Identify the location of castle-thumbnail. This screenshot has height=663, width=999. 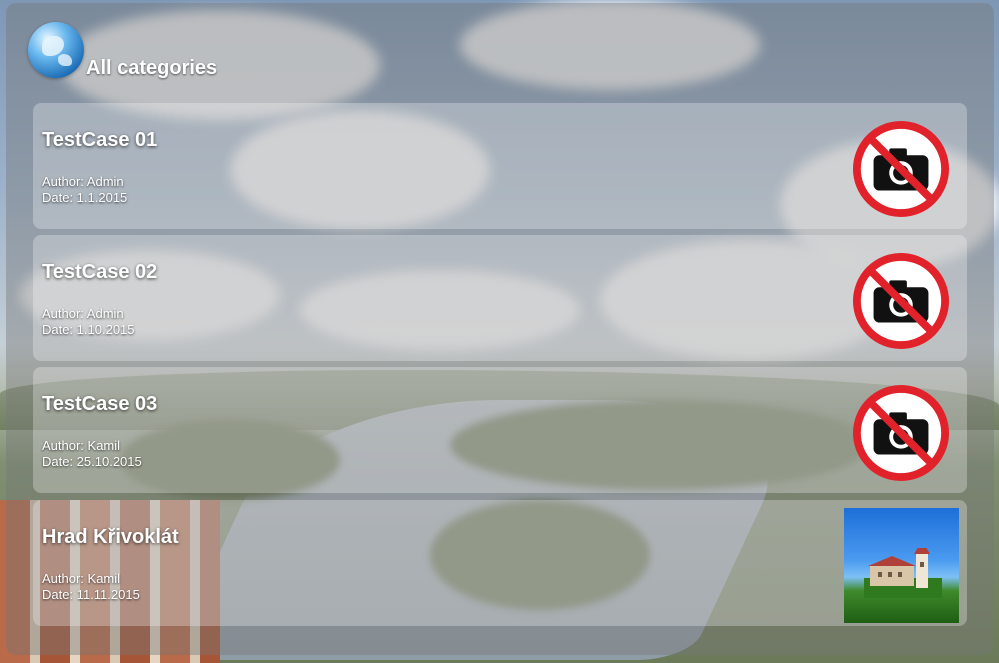
(901, 565).